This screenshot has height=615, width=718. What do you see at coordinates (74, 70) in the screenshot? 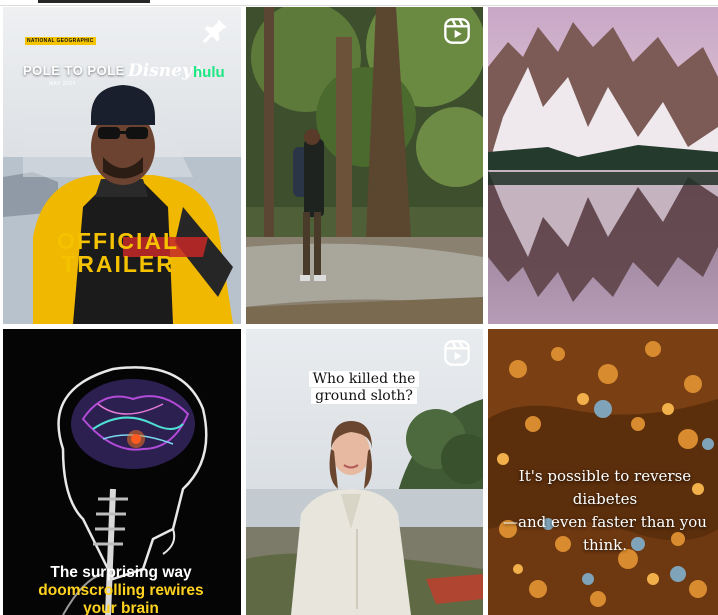
I see `show-title: POLE TO POLE` at bounding box center [74, 70].